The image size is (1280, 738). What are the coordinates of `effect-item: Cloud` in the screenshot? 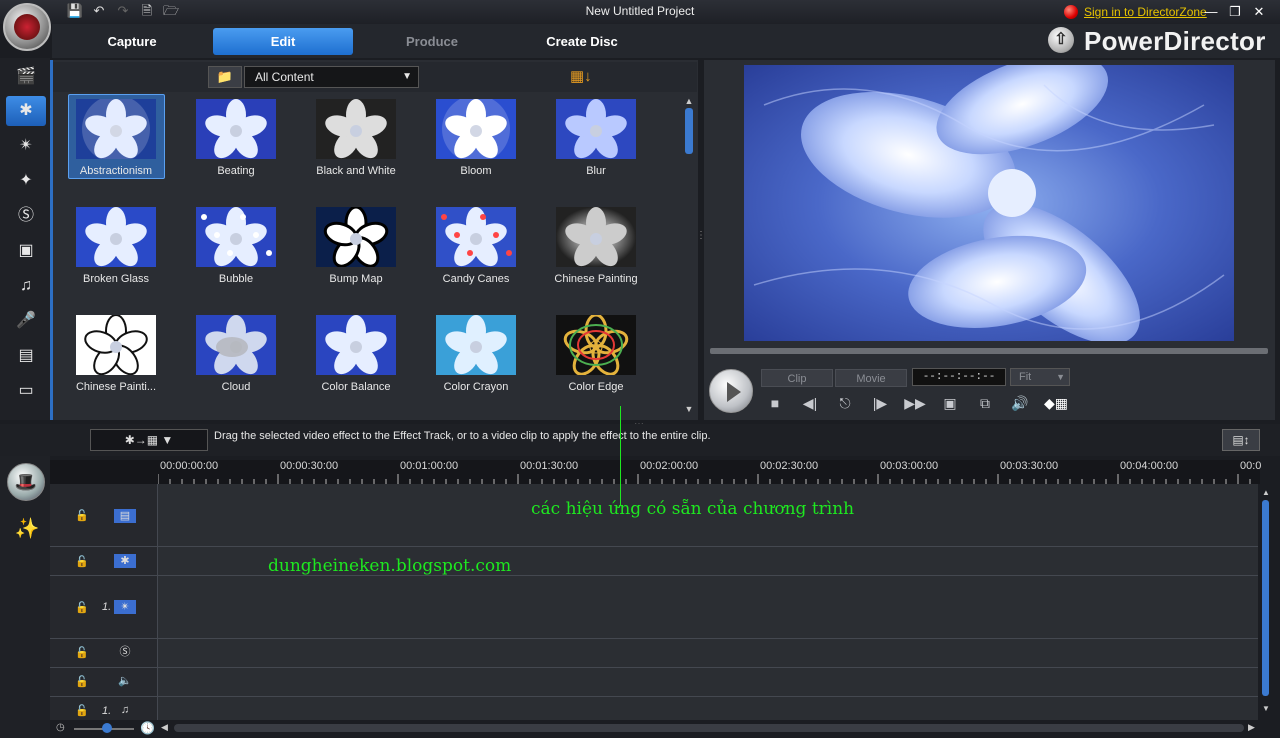 It's located at (236, 359).